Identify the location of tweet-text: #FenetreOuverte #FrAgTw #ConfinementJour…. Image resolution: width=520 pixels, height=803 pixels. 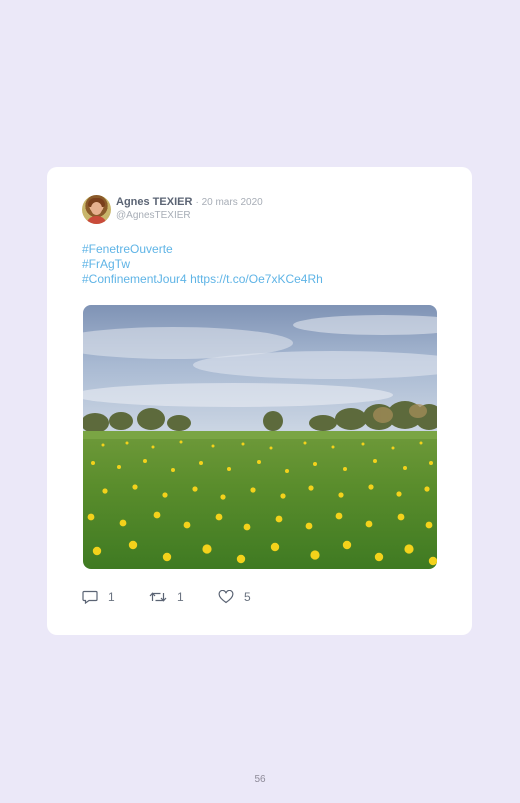
(202, 264).